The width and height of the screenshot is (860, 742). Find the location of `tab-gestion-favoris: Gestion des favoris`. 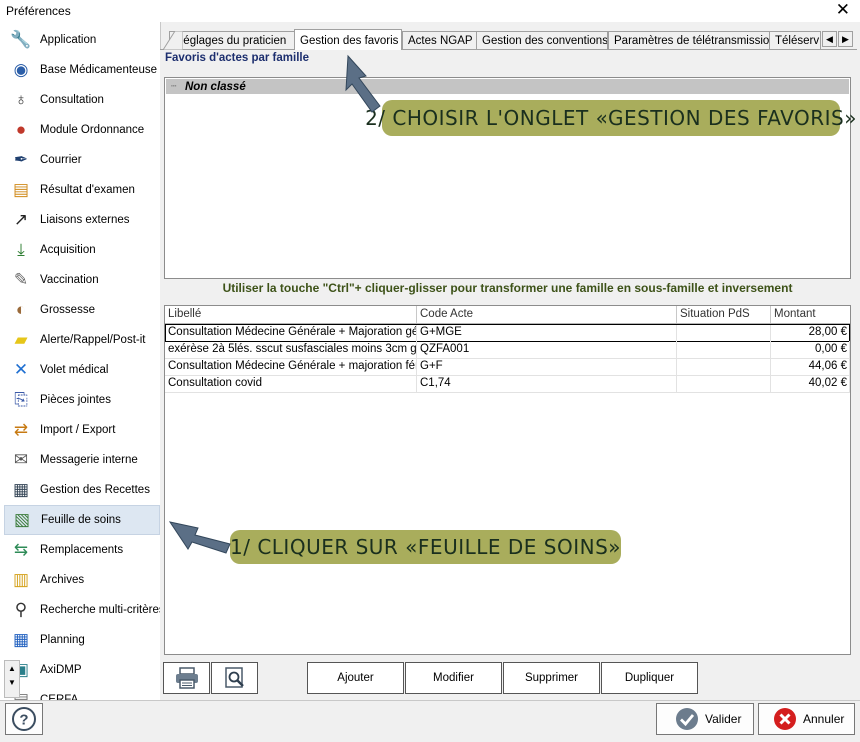

tab-gestion-favoris: Gestion des favoris is located at coordinates (348, 39).